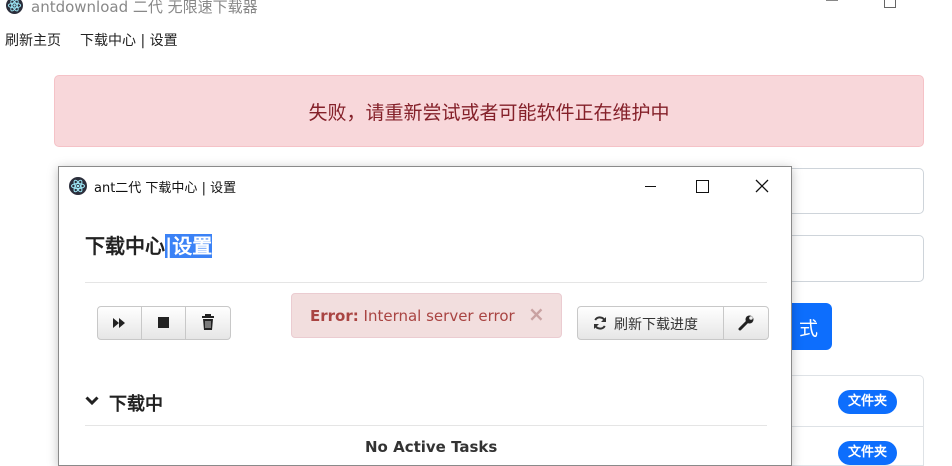  What do you see at coordinates (165, 188) in the screenshot?
I see `dialog-title: ant二代 下载中心 | 设置` at bounding box center [165, 188].